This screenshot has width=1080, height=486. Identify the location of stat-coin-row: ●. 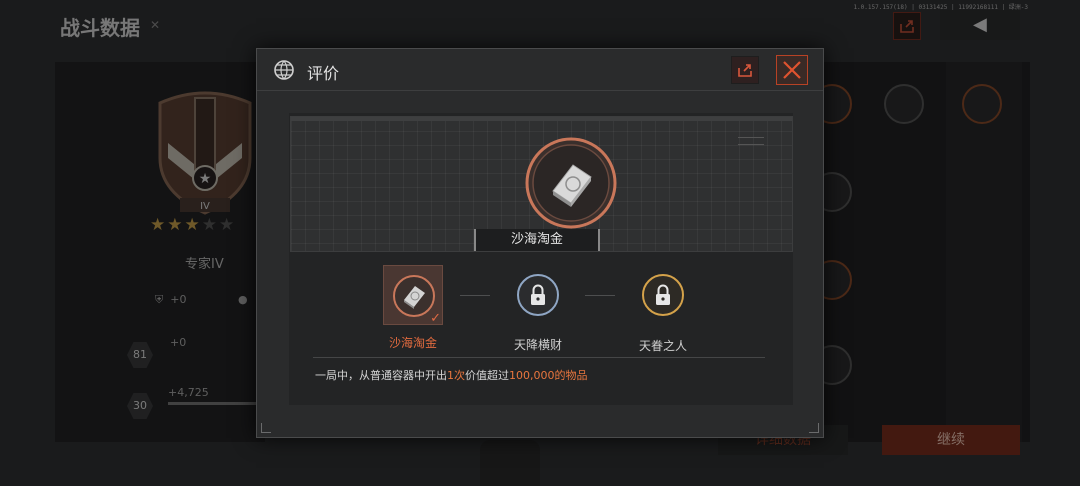
(243, 299).